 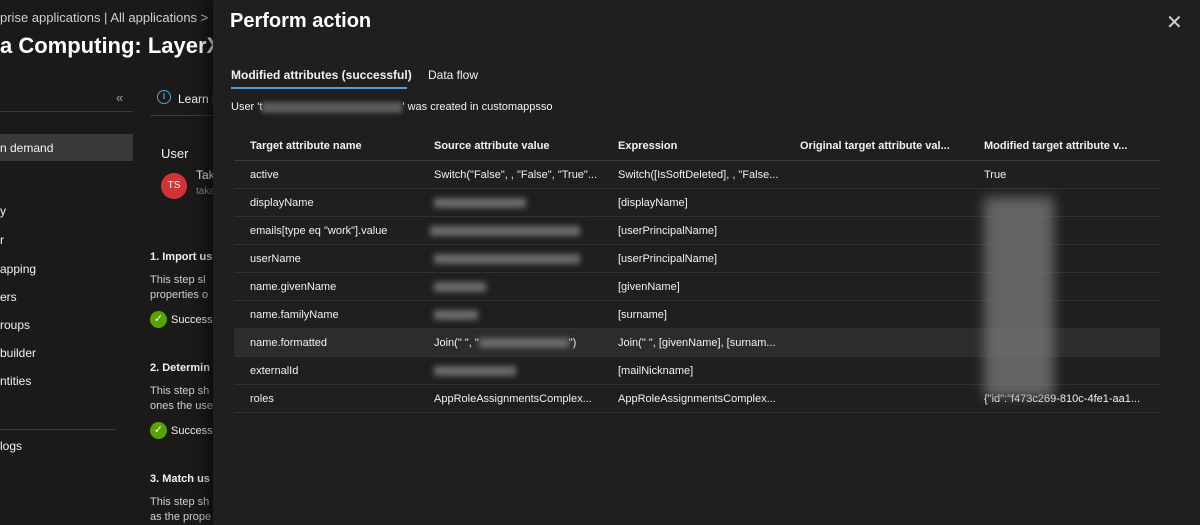 I want to click on expression: [surname], so click(x=642, y=315).